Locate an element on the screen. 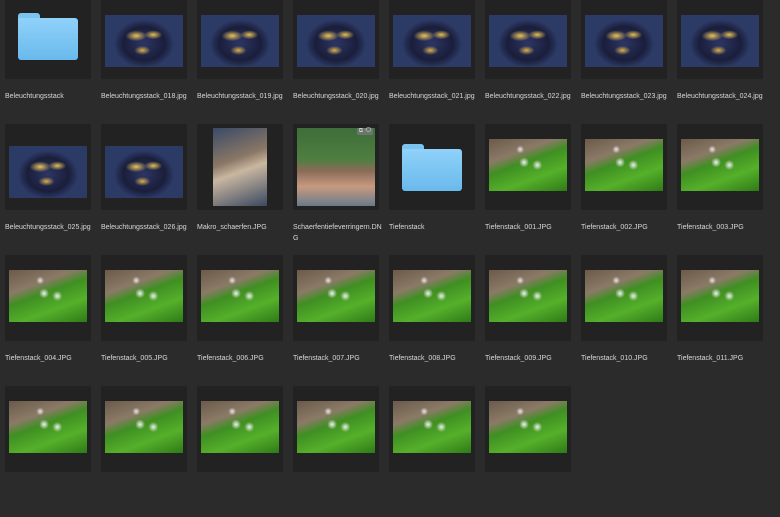  file-name-label: Tiefenstack_010.JPG is located at coordinates (614, 358).